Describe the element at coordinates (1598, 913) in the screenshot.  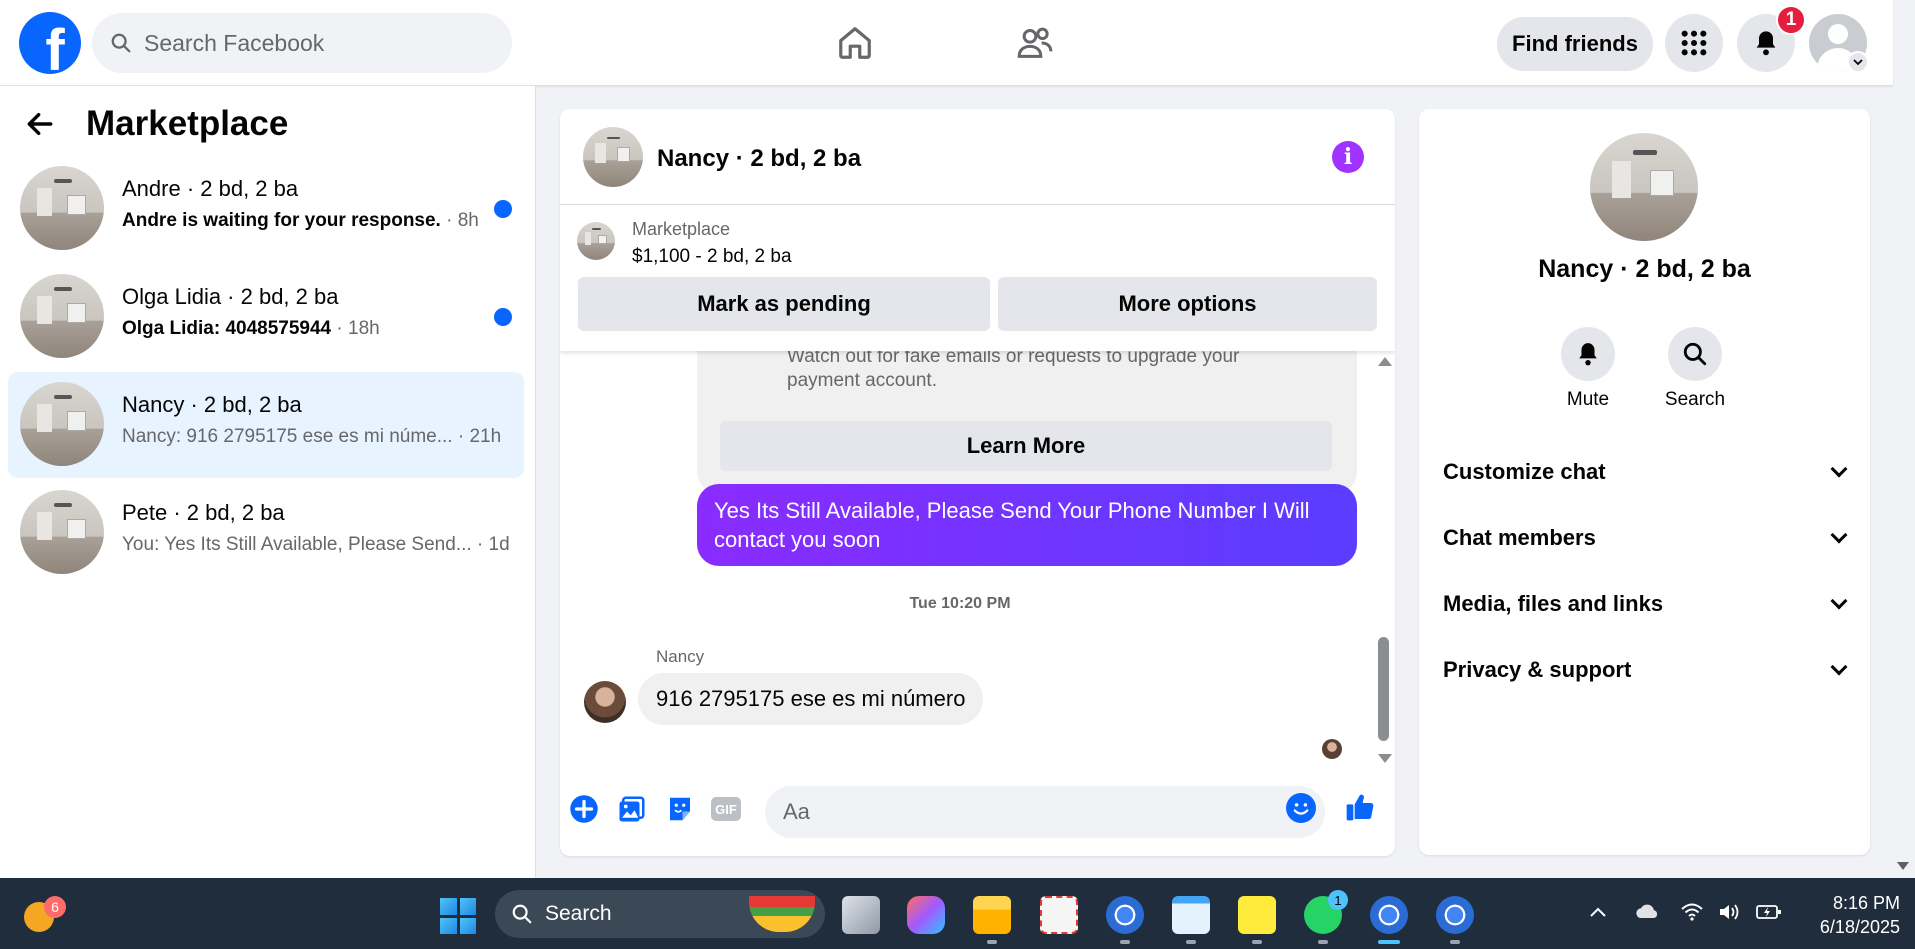
I see `show-hidden-icons-chevron-icon` at that location.